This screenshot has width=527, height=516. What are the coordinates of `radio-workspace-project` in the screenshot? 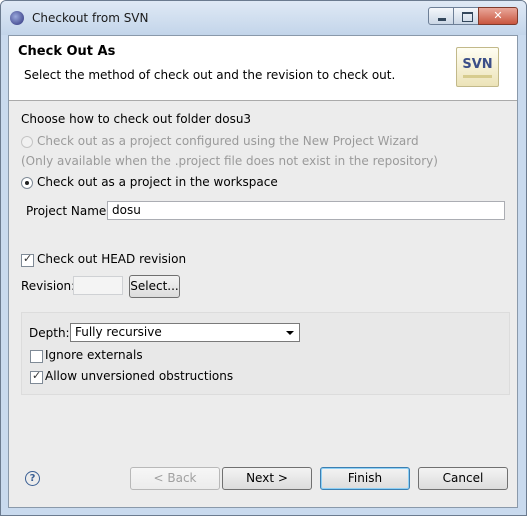 It's located at (27, 183).